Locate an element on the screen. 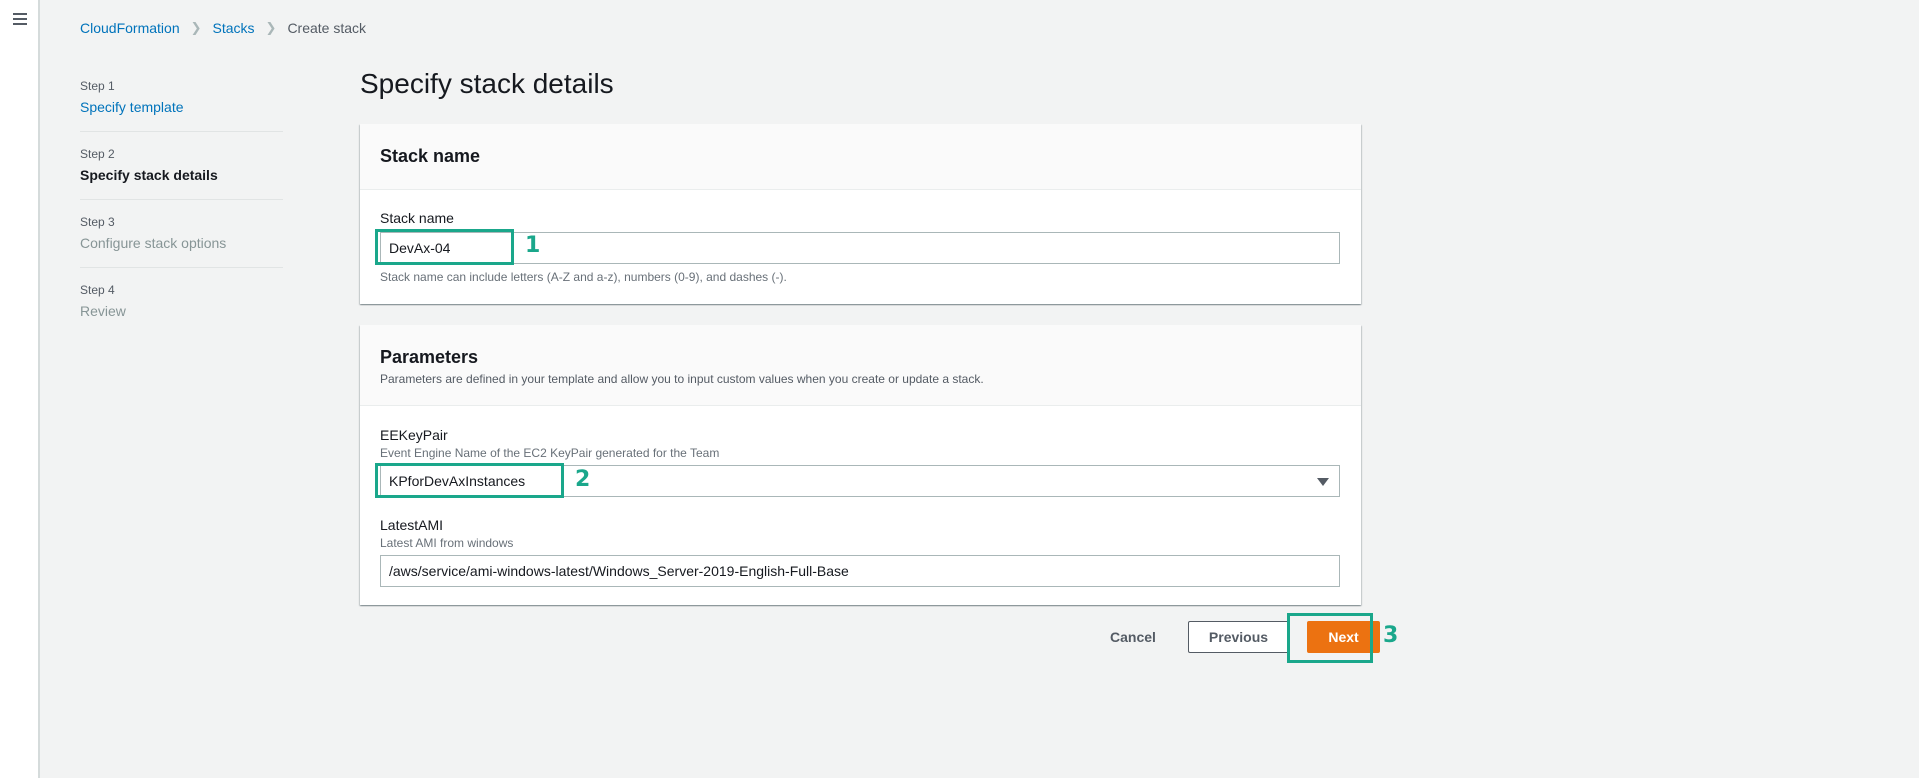 The height and width of the screenshot is (778, 1919). step-4: Step 4 Review is located at coordinates (181, 308).